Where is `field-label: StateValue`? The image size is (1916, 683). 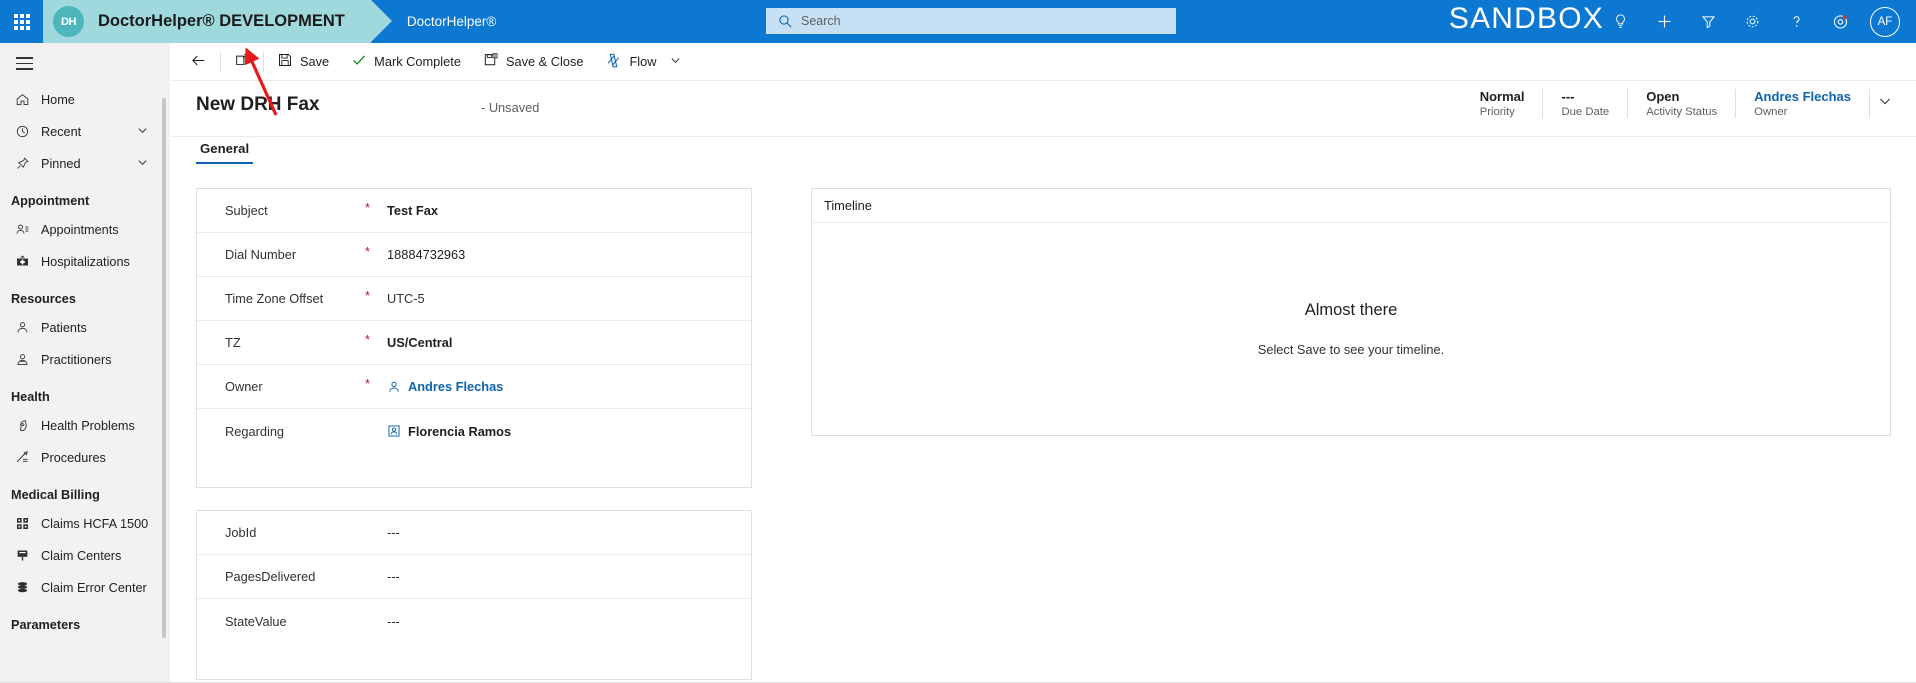
field-label: StateValue is located at coordinates (256, 621).